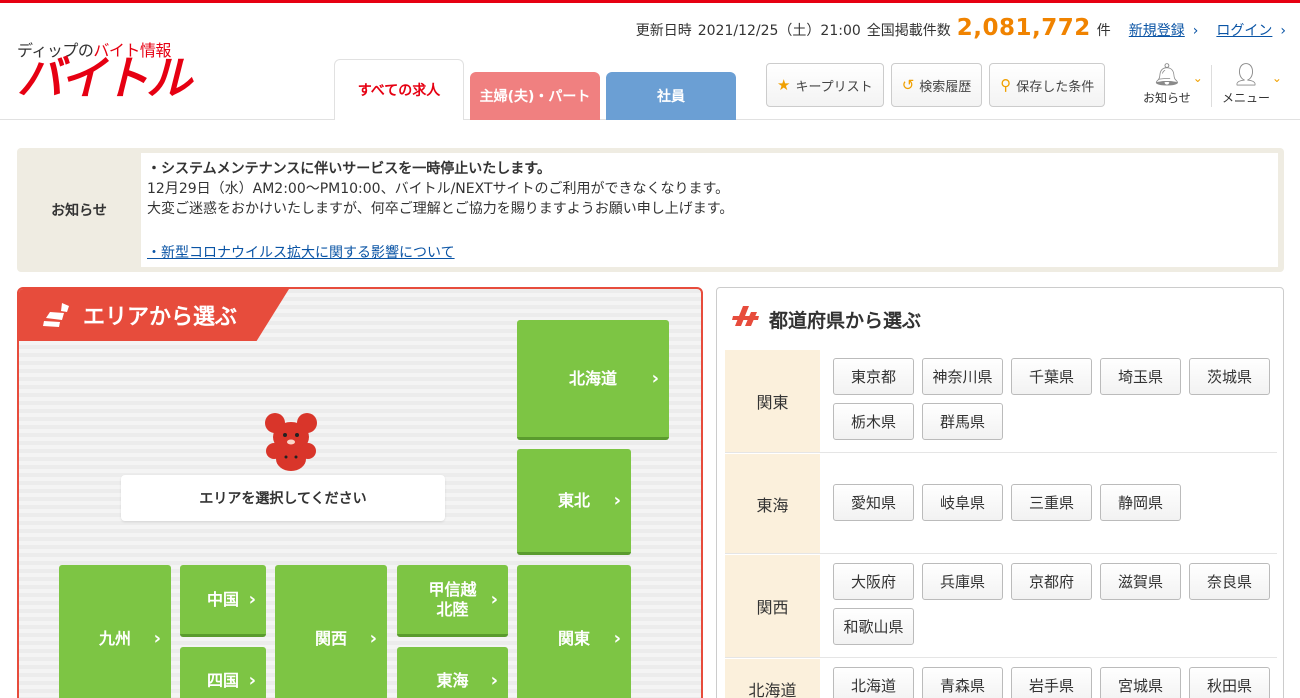 The image size is (1300, 698). What do you see at coordinates (1167, 98) in the screenshot?
I see `notification-label: お知らせ` at bounding box center [1167, 98].